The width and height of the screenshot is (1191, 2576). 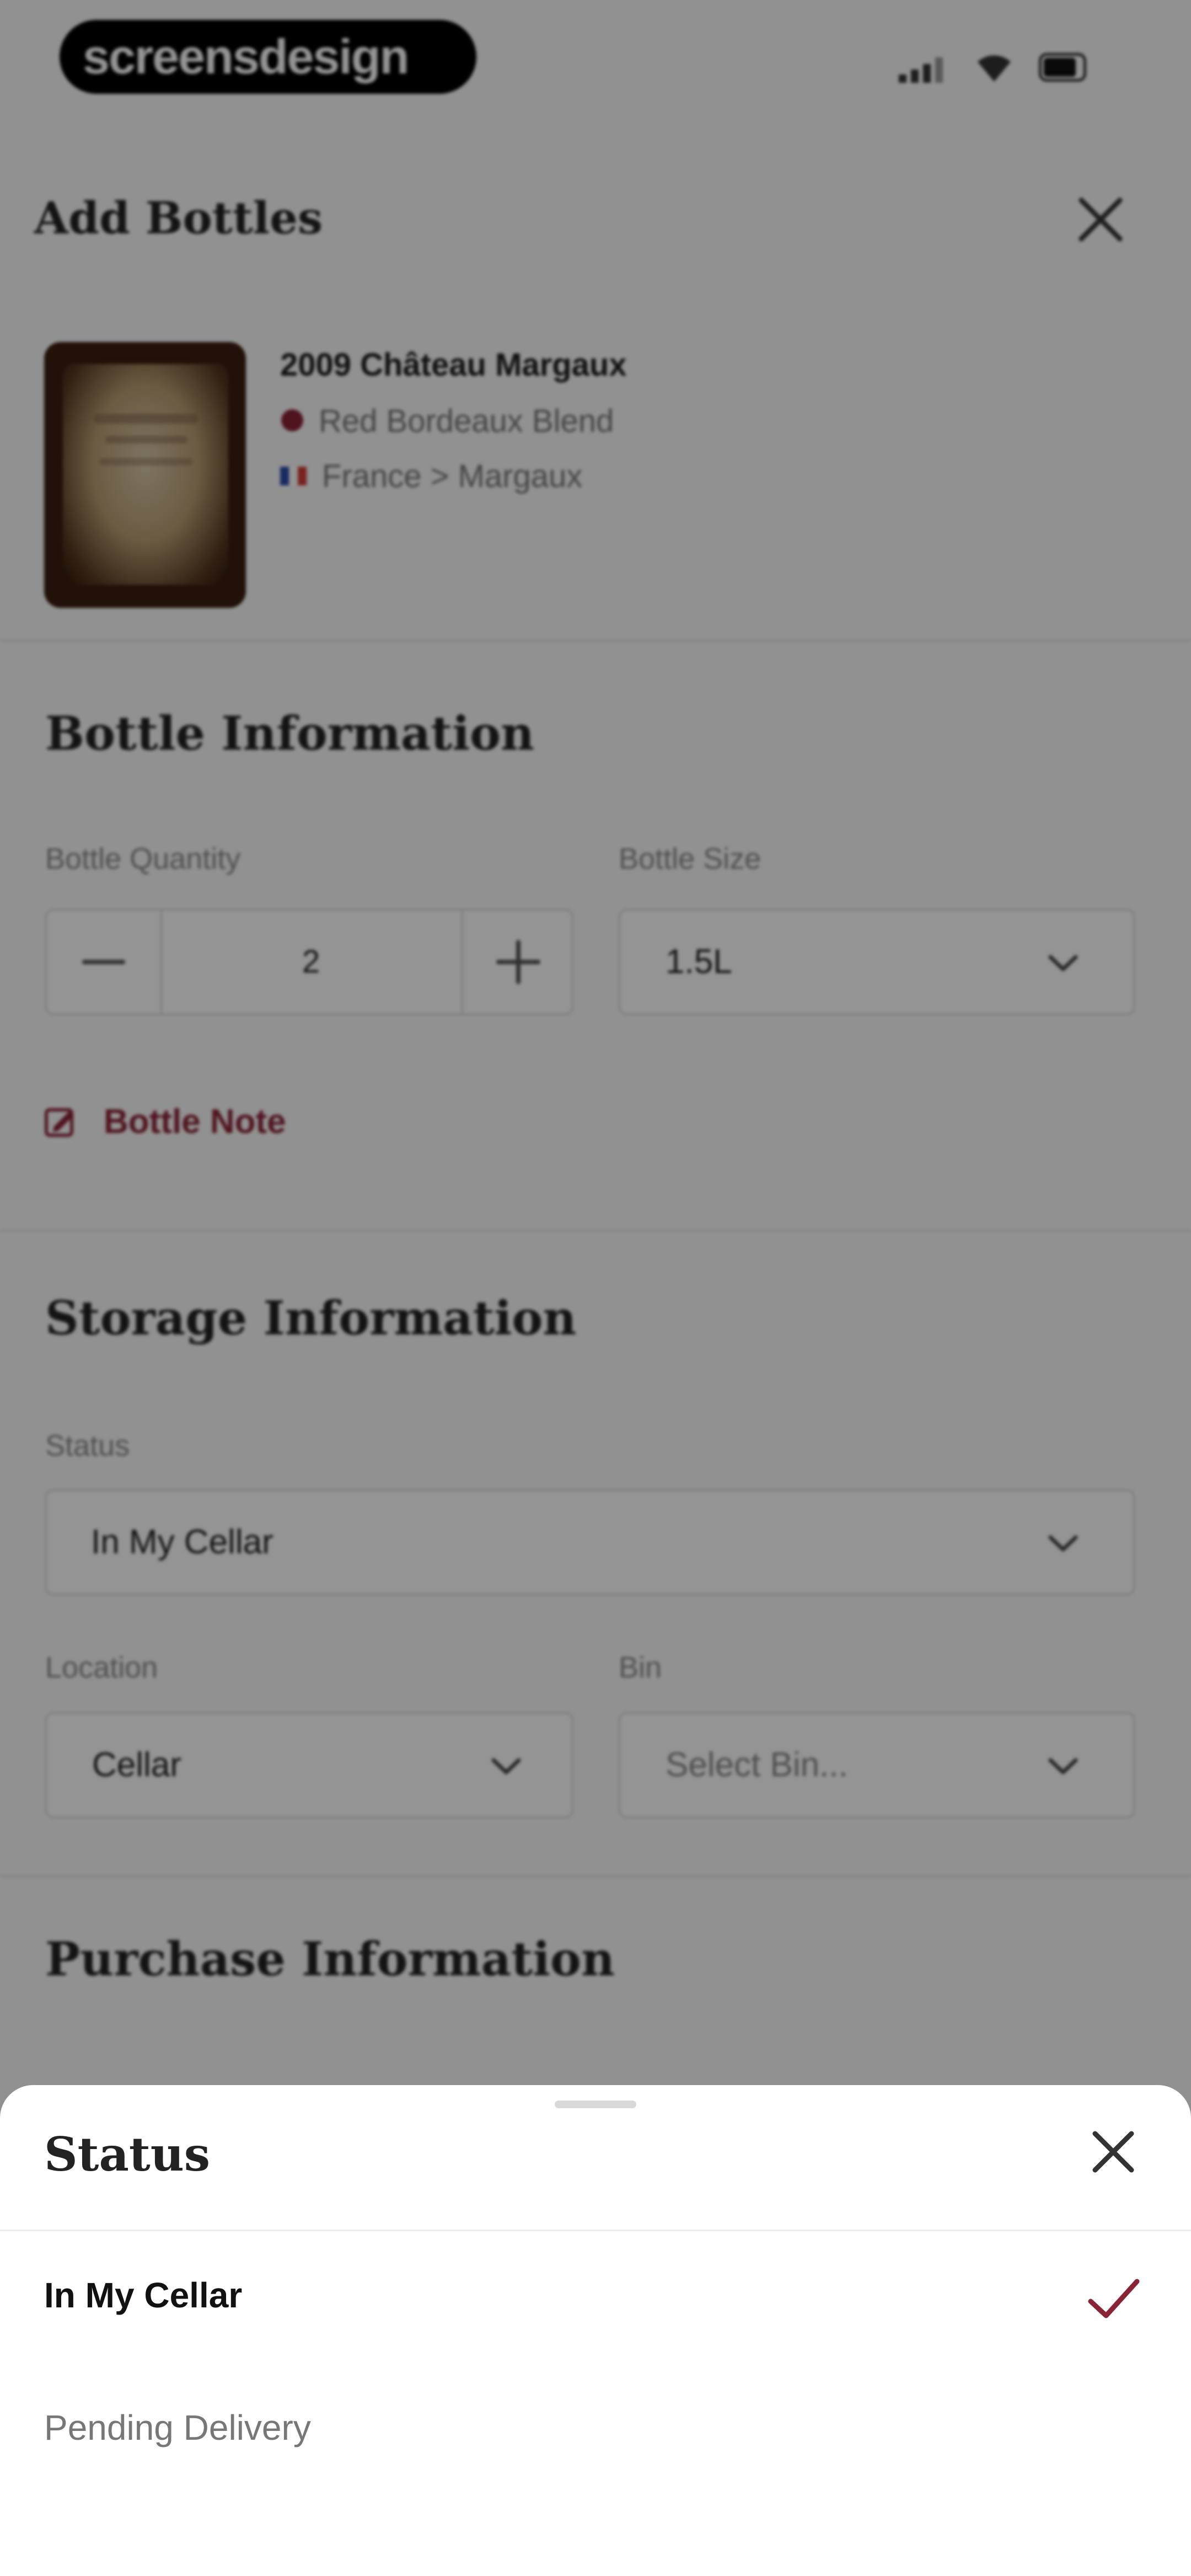 What do you see at coordinates (595, 2104) in the screenshot?
I see `sheet-drag-handle` at bounding box center [595, 2104].